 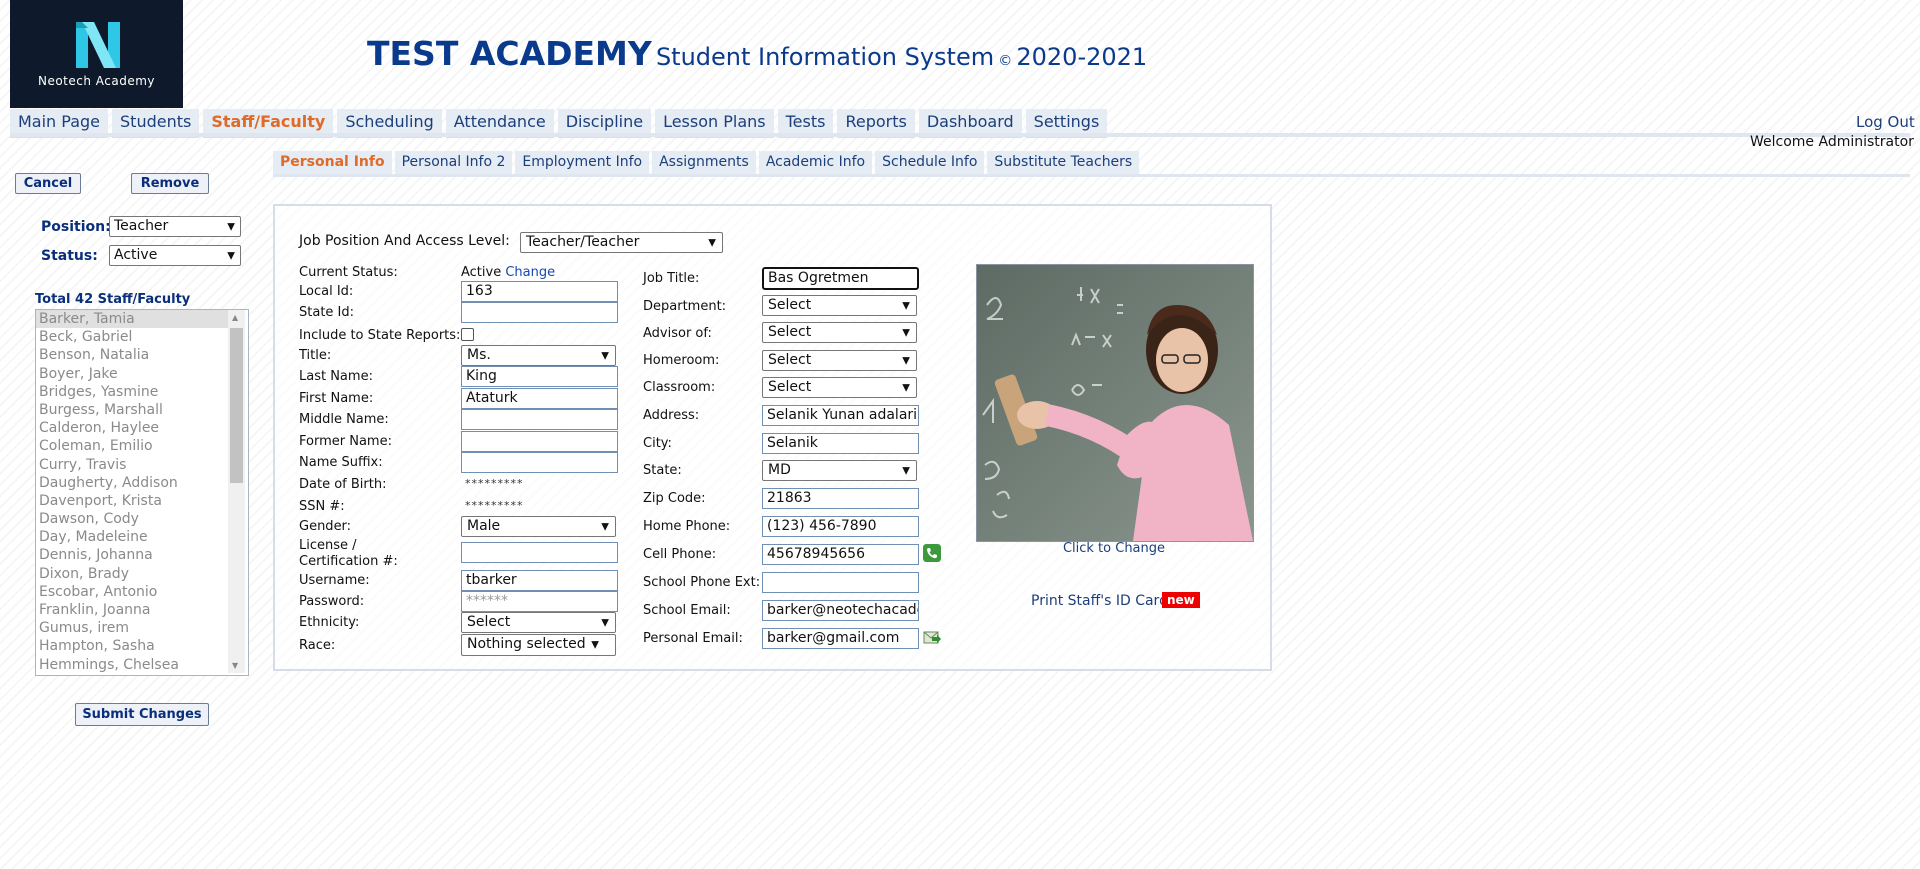 What do you see at coordinates (332, 601) in the screenshot?
I see `password-label: Password:` at bounding box center [332, 601].